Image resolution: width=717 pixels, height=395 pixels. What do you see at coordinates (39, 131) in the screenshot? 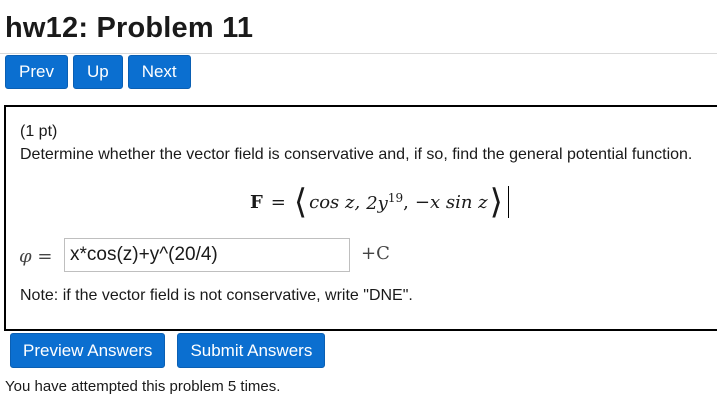
I see `problem-points: (1 pt)` at bounding box center [39, 131].